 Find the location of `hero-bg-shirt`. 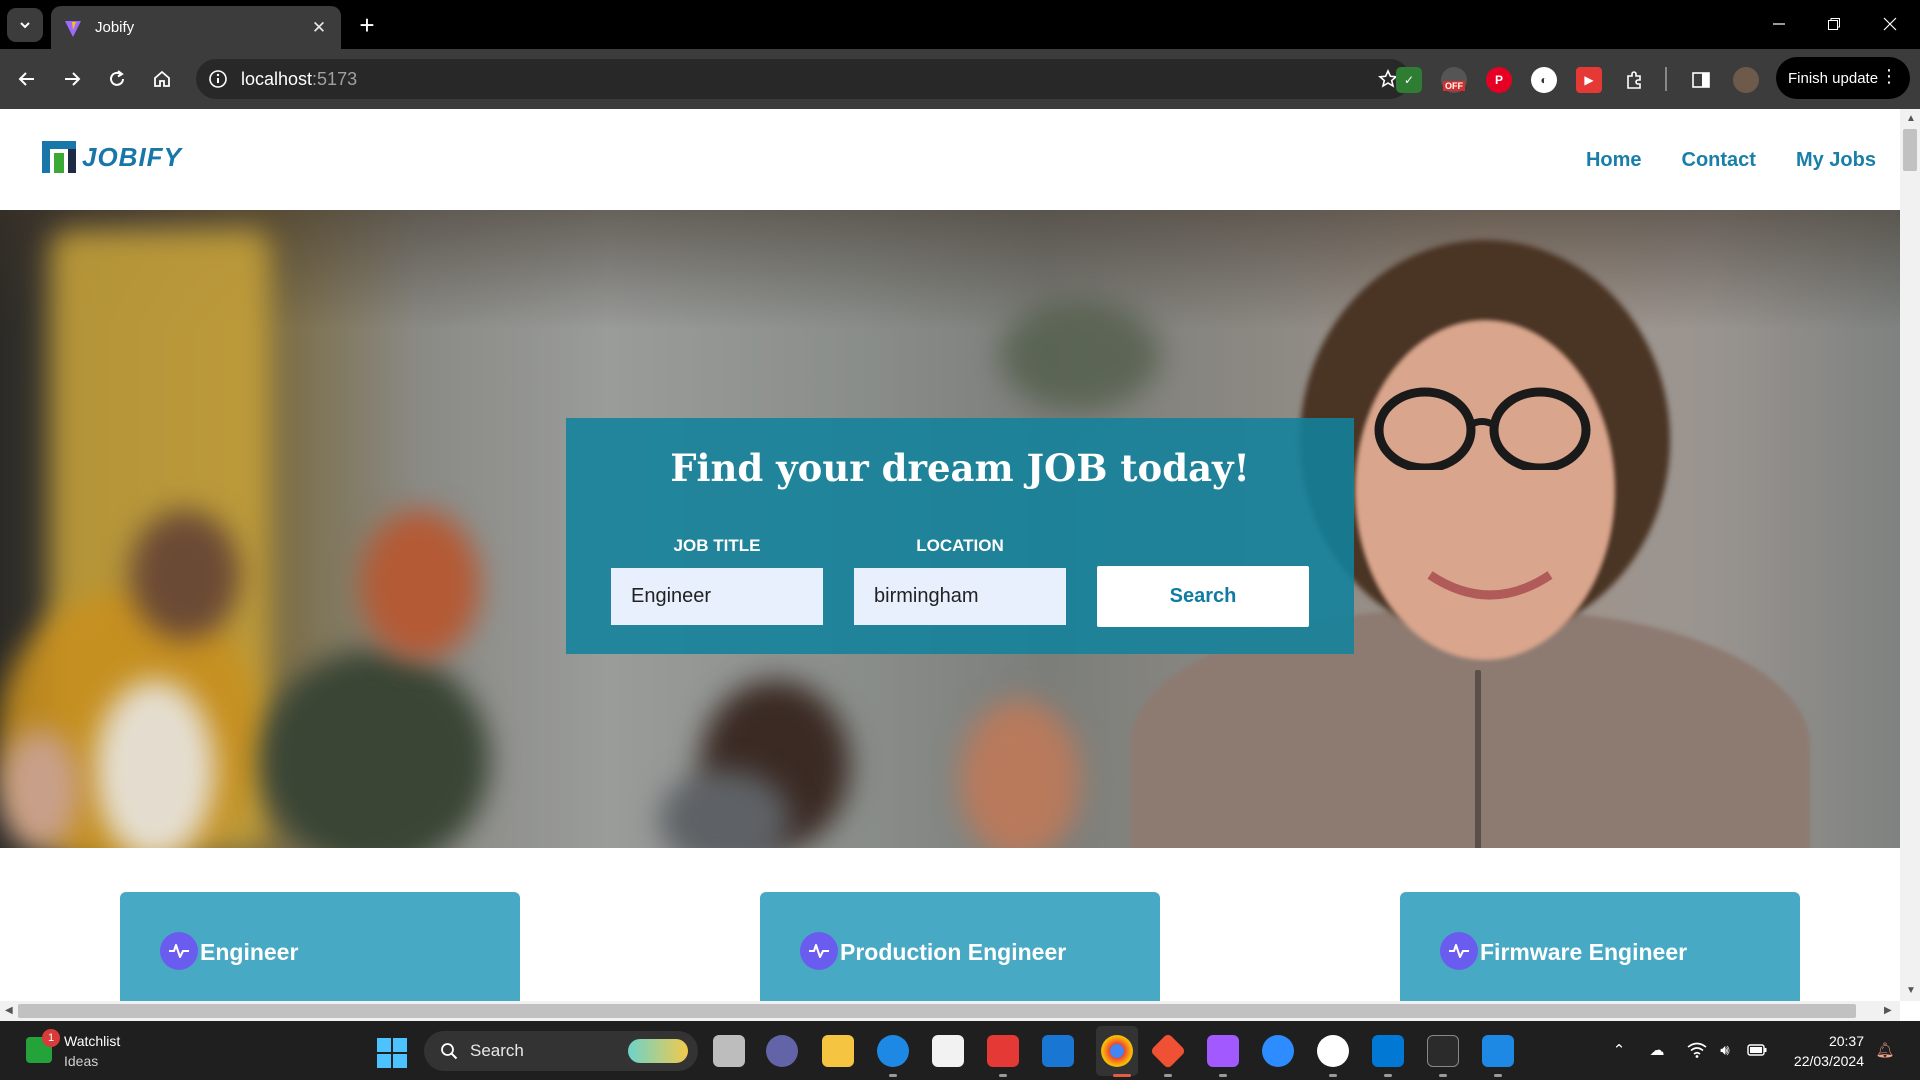

hero-bg-shirt is located at coordinates (155, 764).